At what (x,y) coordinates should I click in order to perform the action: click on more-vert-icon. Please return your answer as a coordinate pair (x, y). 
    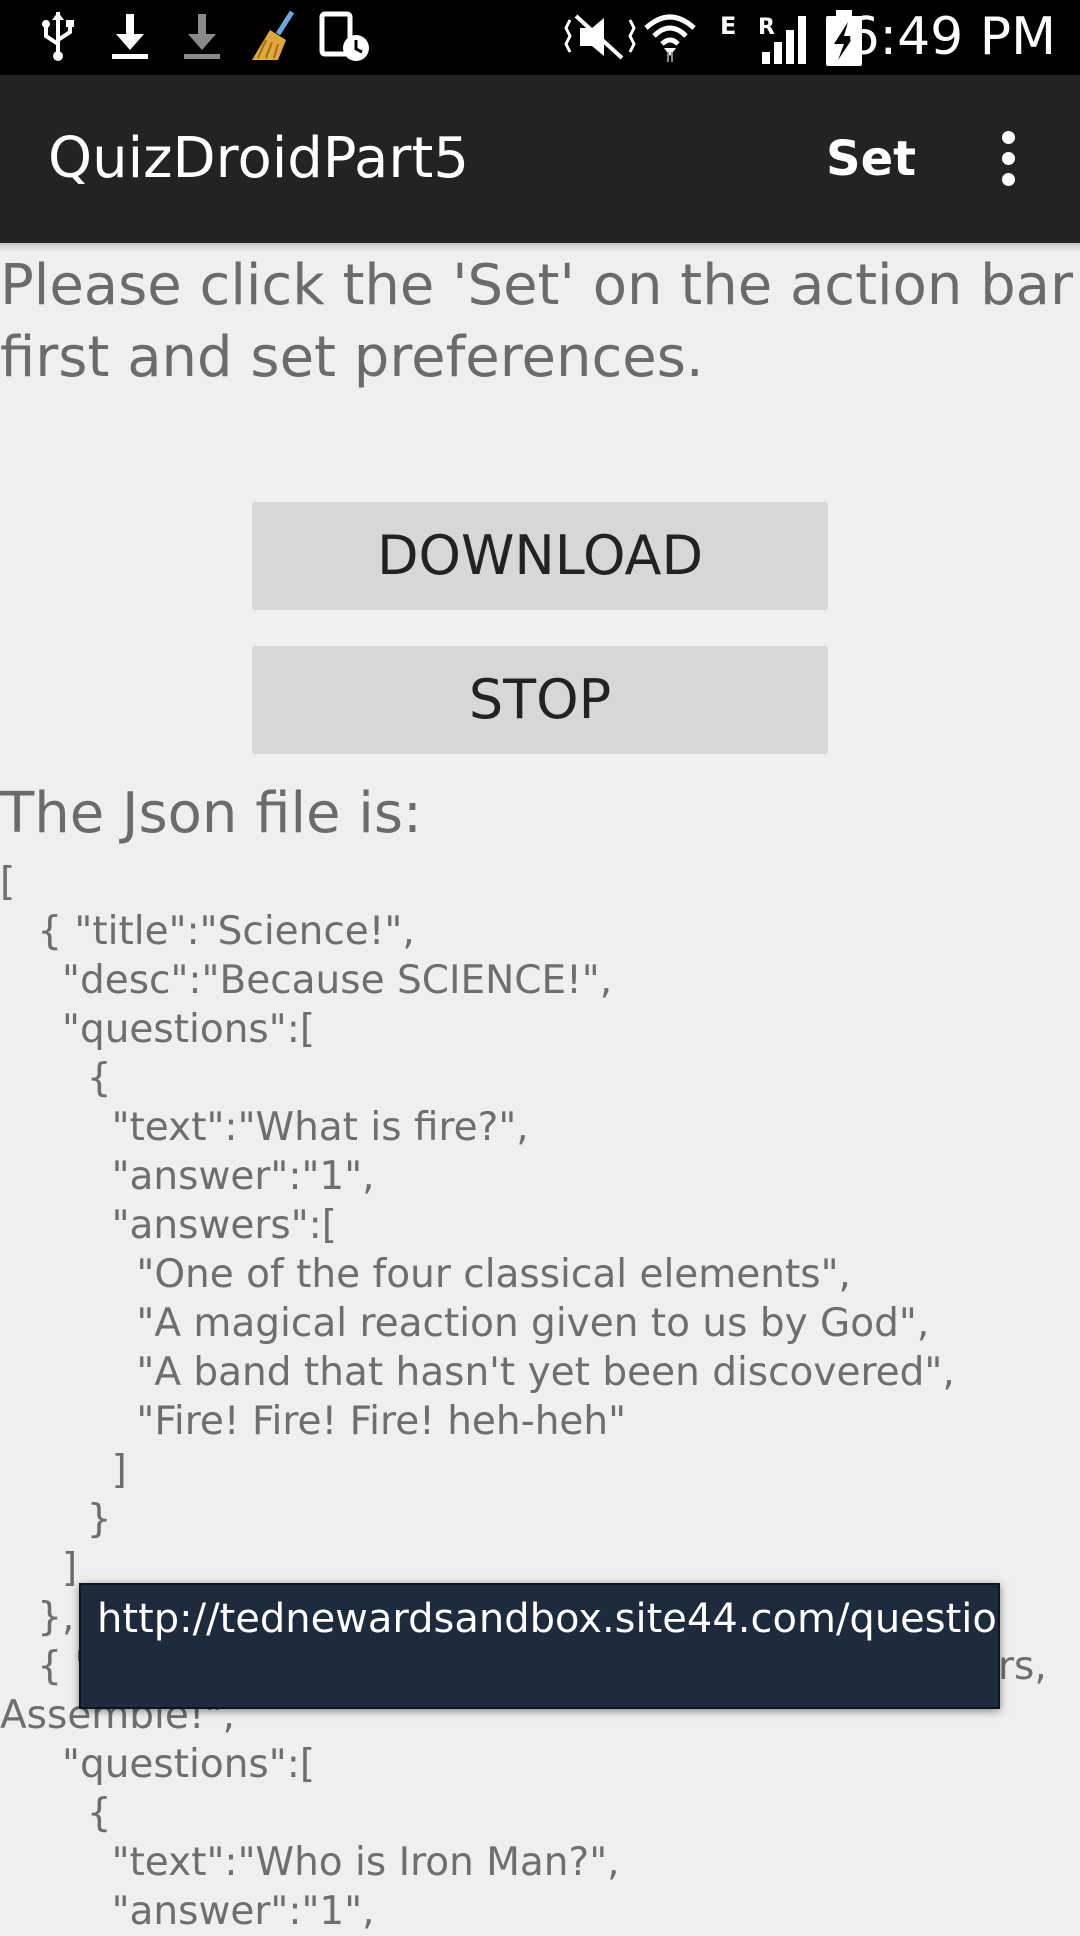
    Looking at the image, I should click on (1008, 159).